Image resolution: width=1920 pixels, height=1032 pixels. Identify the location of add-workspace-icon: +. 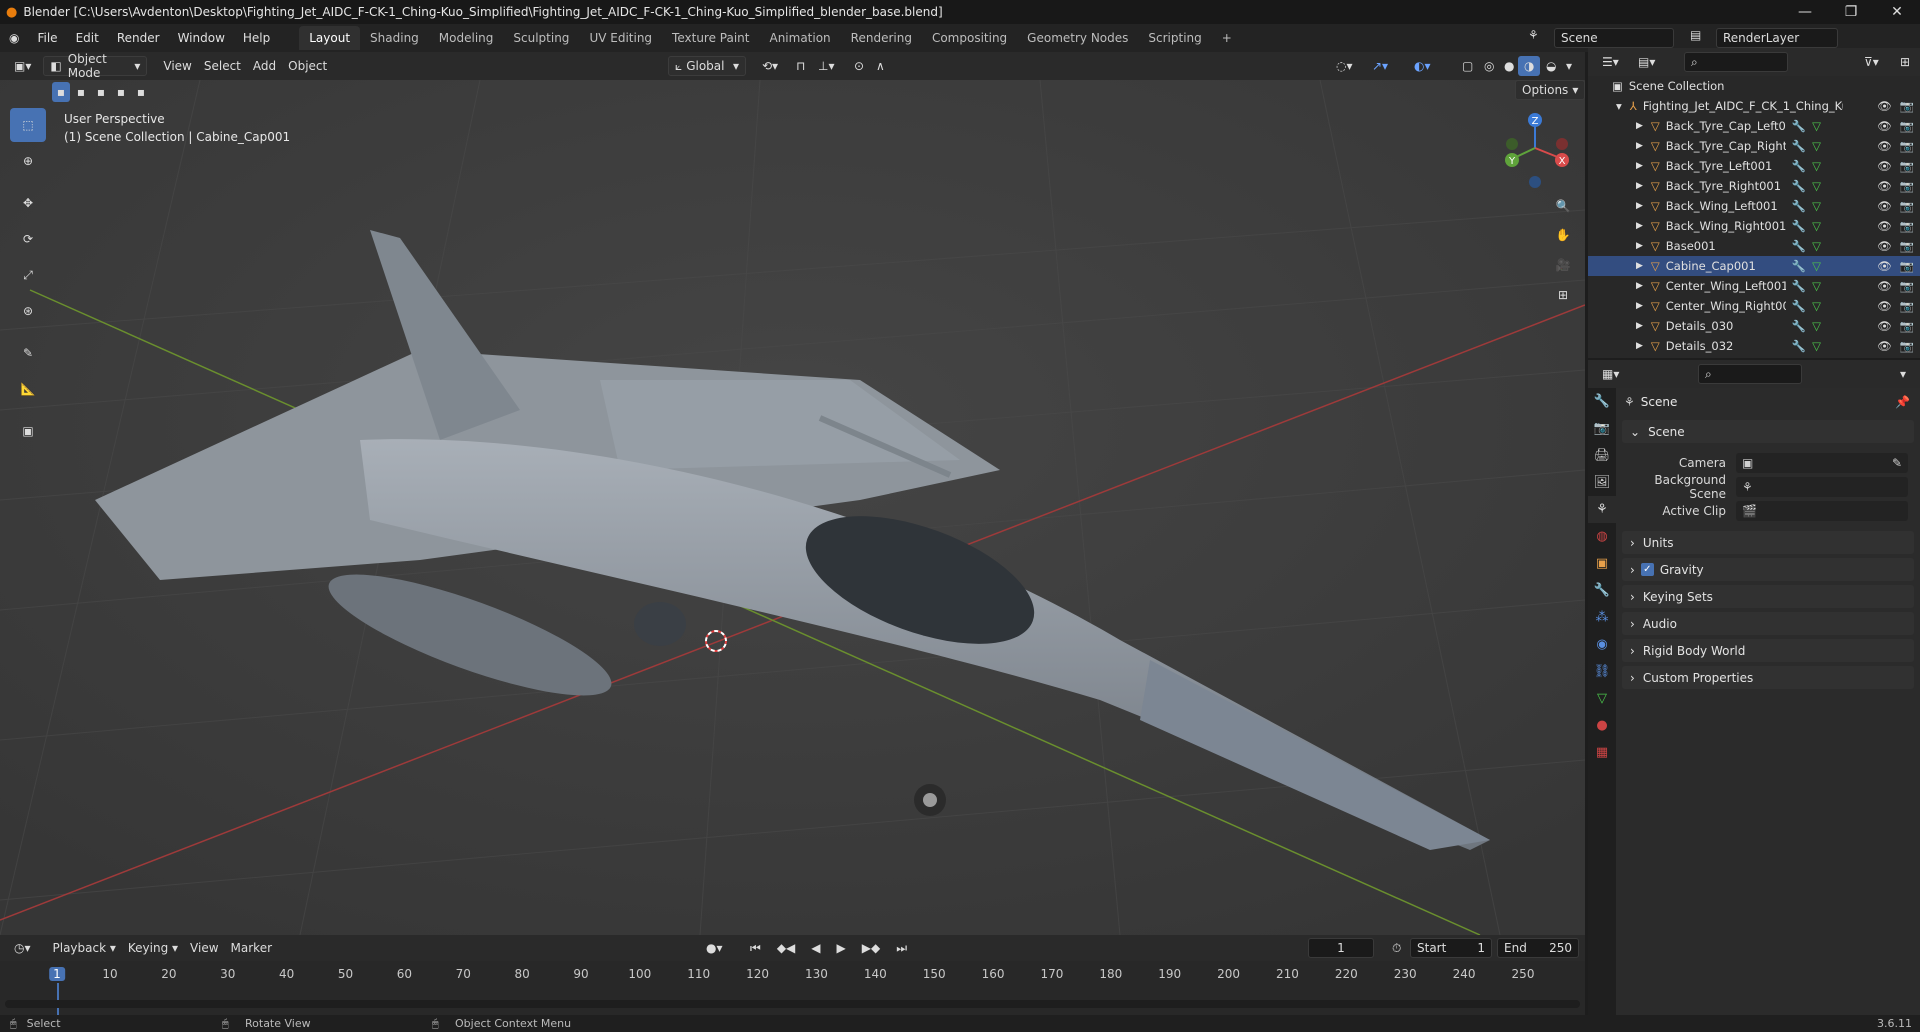
(1227, 38).